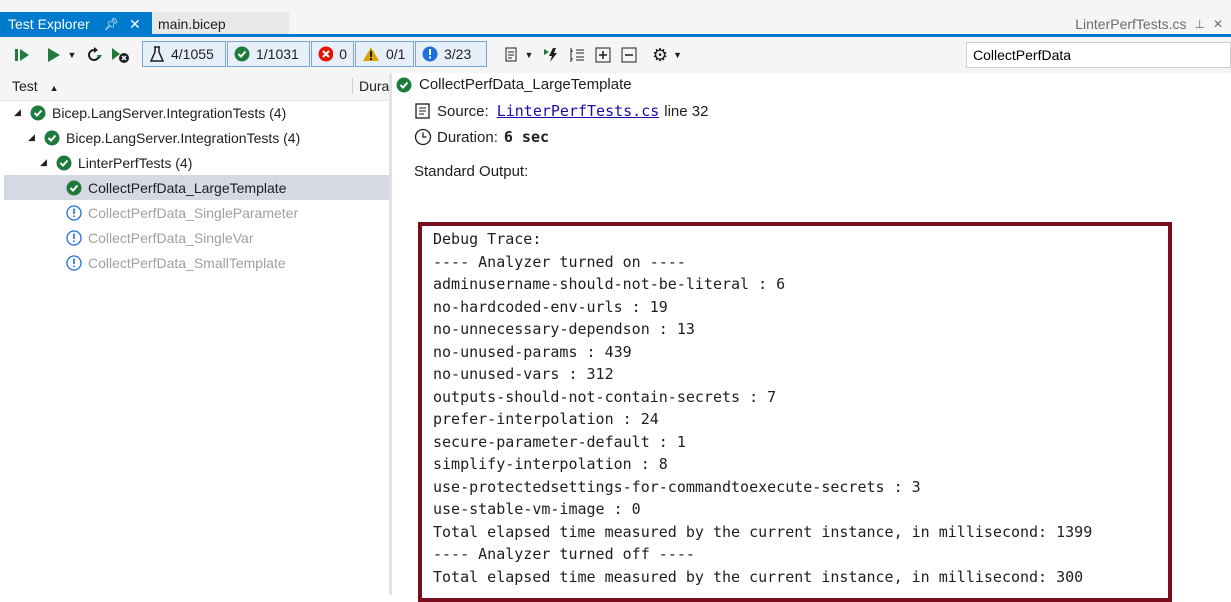  What do you see at coordinates (76, 24) in the screenshot?
I see `tab-test-explorer: Test Explorer 📌︎ ✕` at bounding box center [76, 24].